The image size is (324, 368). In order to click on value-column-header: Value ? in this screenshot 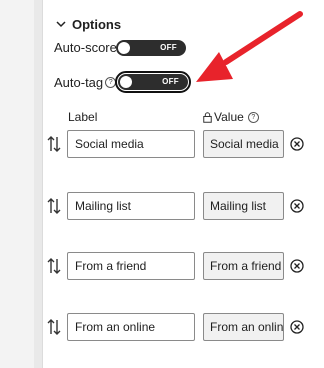, I will do `click(231, 117)`.